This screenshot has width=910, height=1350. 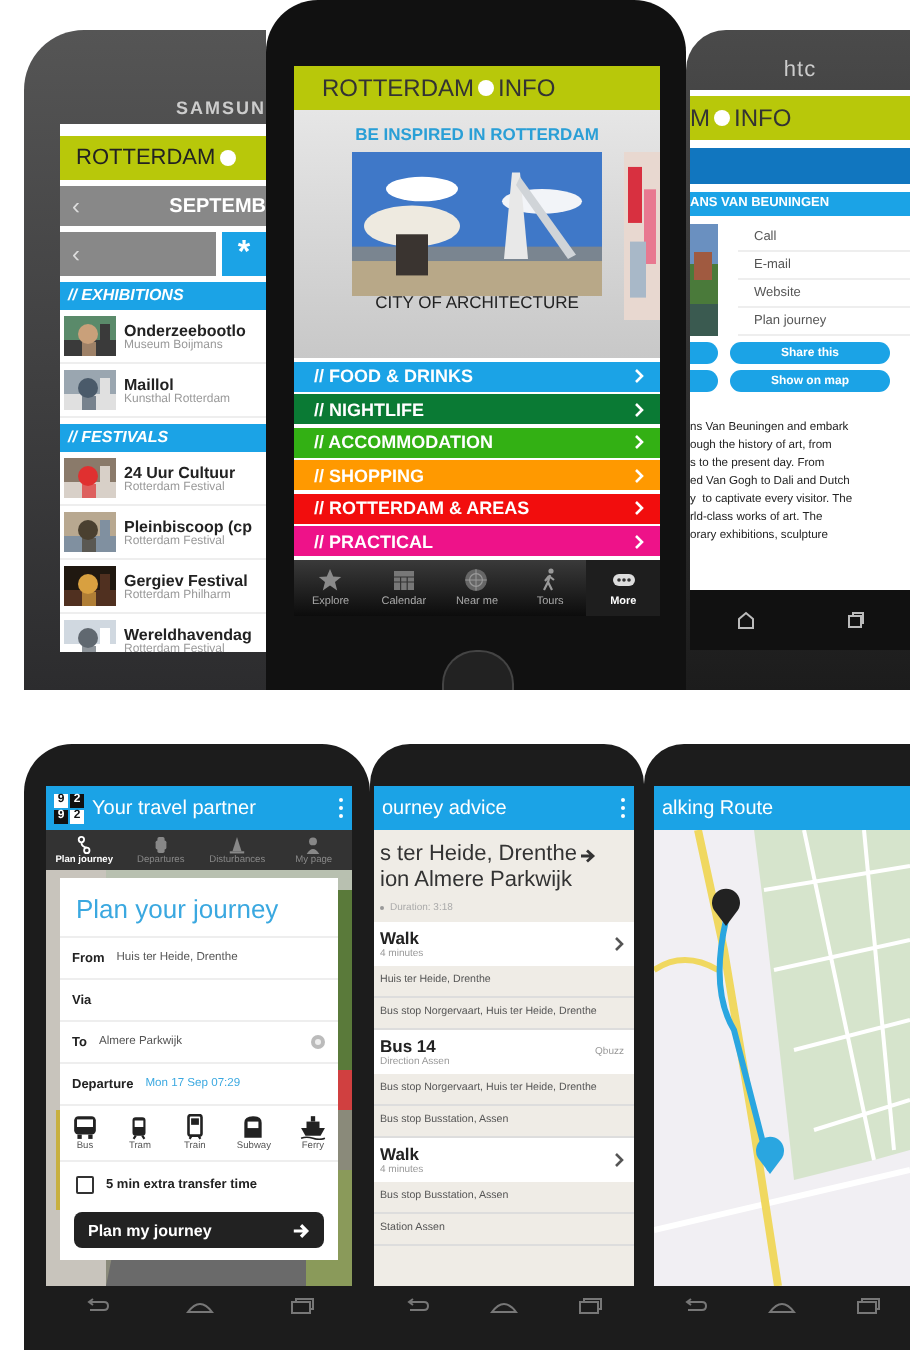 I want to click on category-menu-item: // NIGHTLIFE, so click(x=477, y=409).